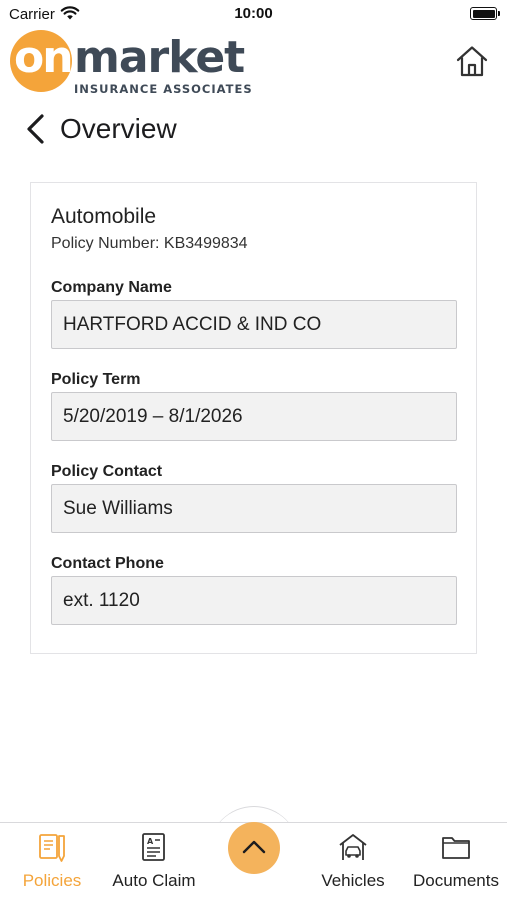 This screenshot has width=507, height=900. Describe the element at coordinates (472, 61) in the screenshot. I see `home-icon` at that location.